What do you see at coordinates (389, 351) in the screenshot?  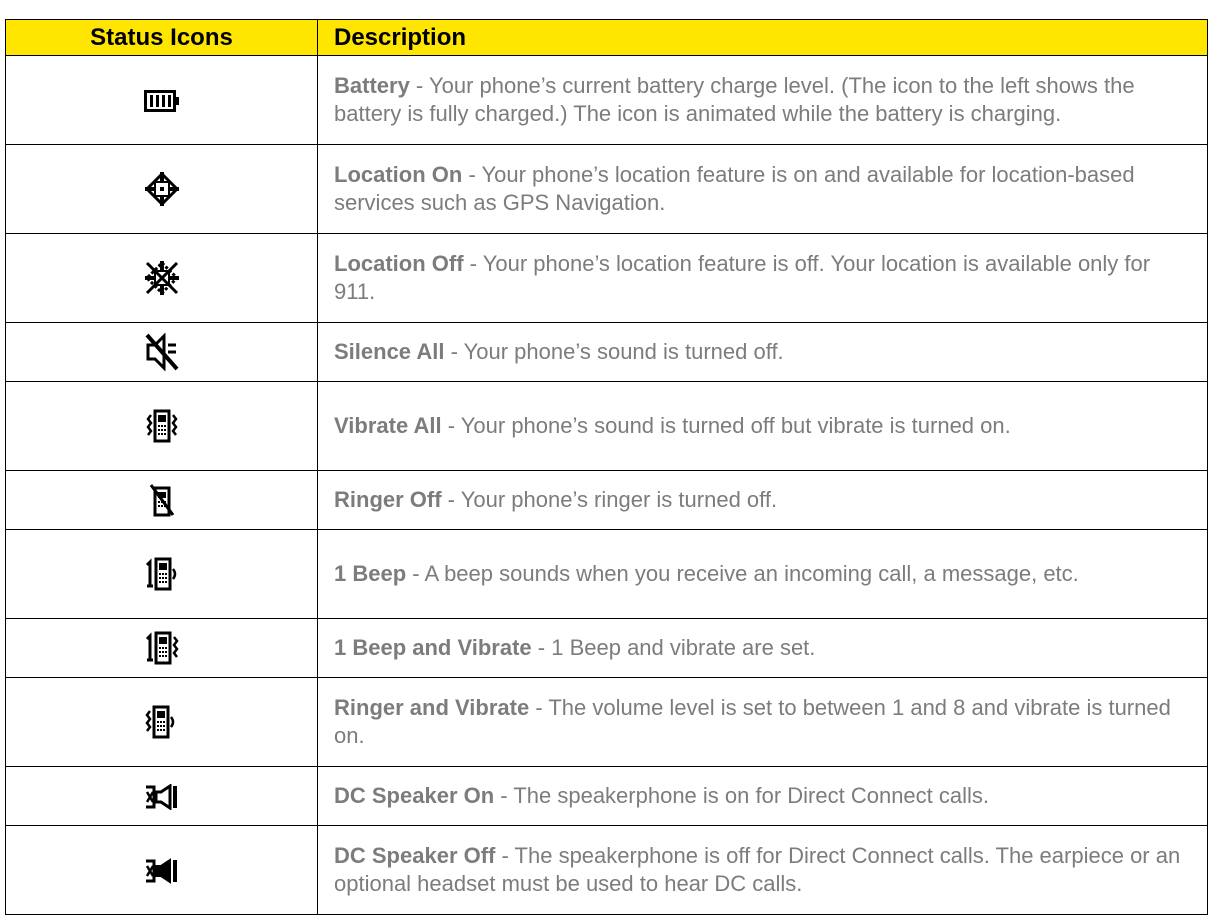 I see `row-term: Silence All` at bounding box center [389, 351].